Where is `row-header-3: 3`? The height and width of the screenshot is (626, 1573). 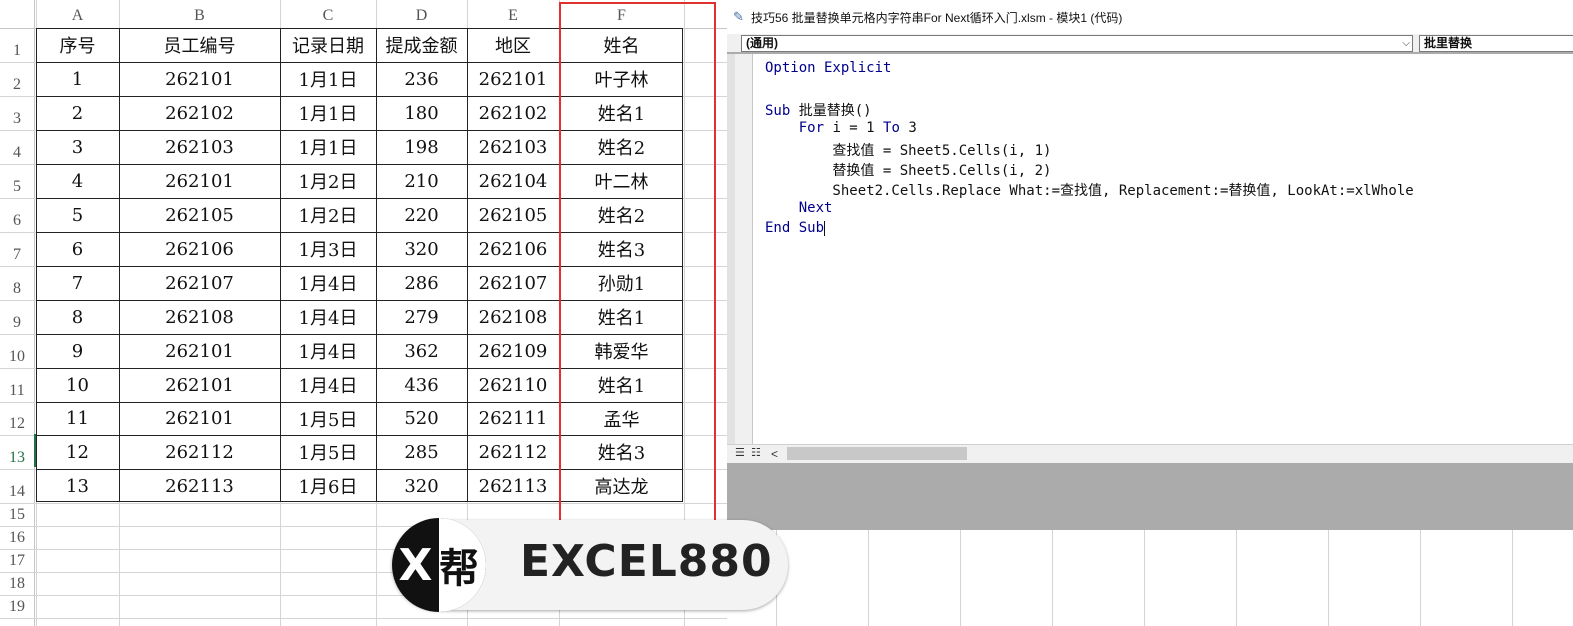 row-header-3: 3 is located at coordinates (17, 113).